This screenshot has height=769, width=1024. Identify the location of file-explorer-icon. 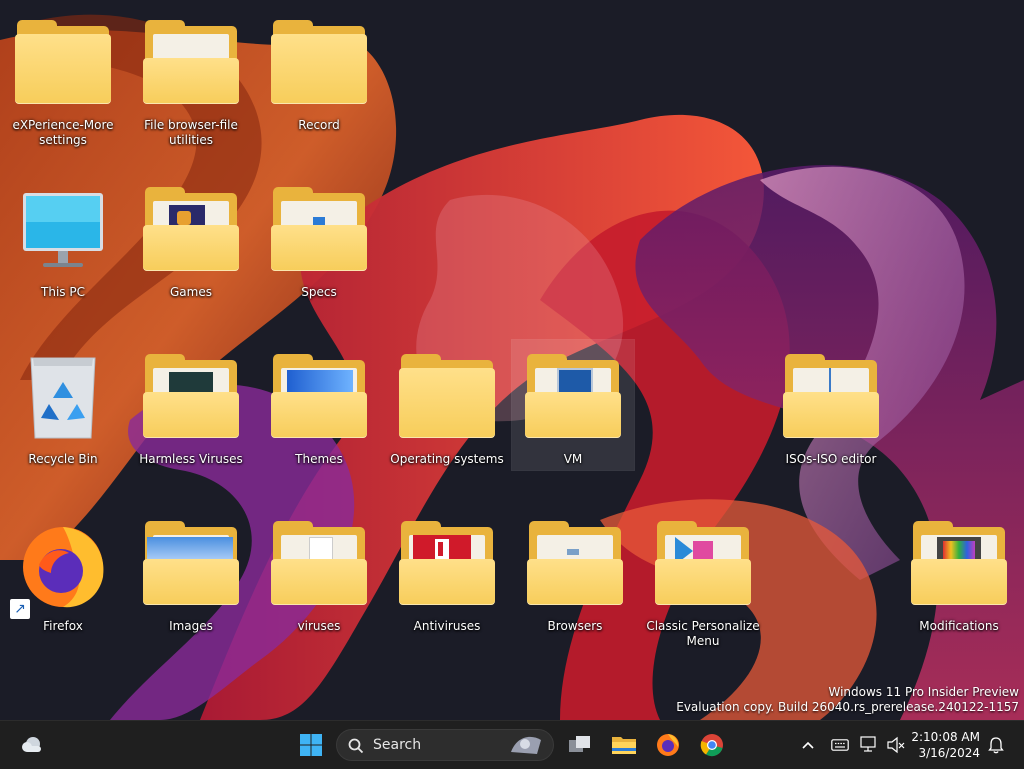
(624, 745).